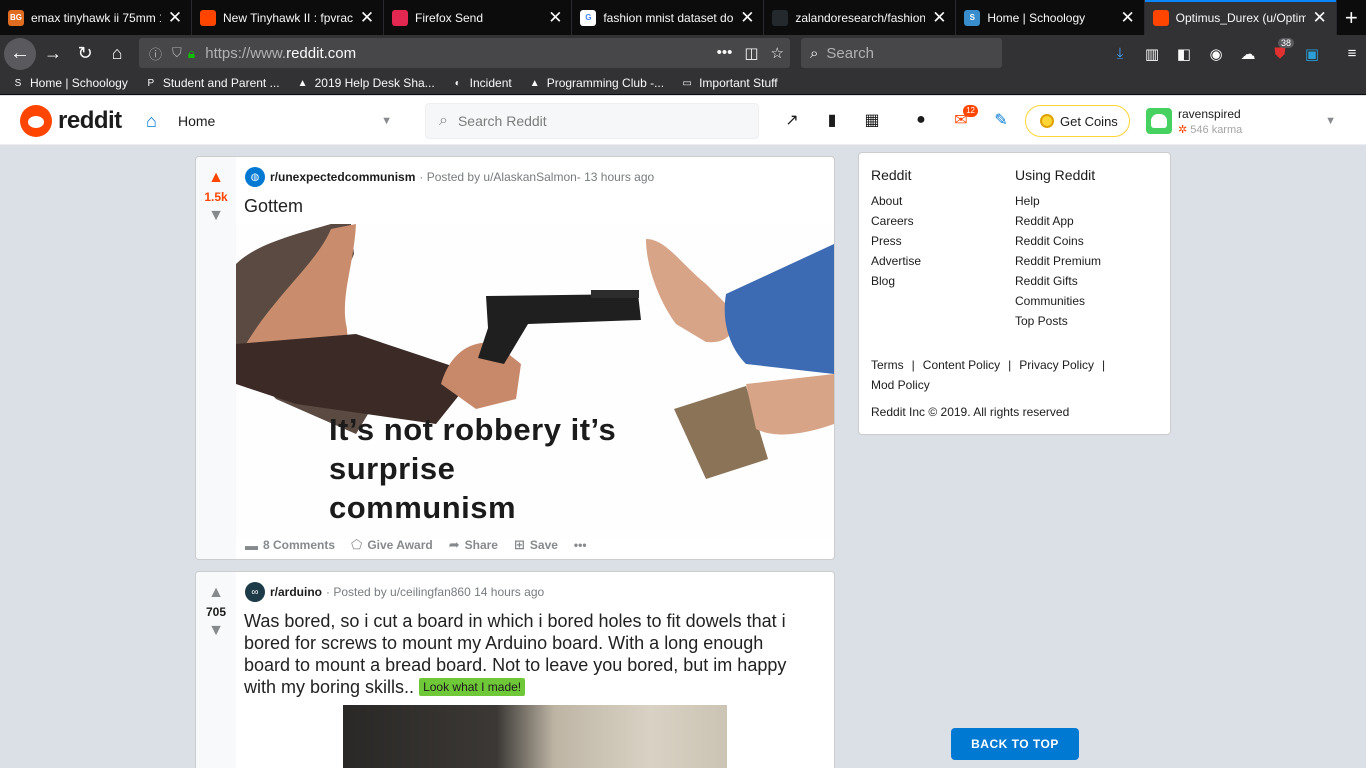 This screenshot has width=1366, height=768. I want to click on footer-link: About, so click(896, 201).